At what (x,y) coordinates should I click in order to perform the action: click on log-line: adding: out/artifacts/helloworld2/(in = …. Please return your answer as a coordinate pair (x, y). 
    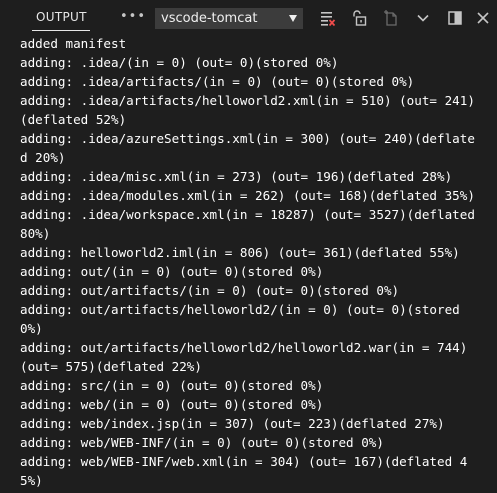
    Looking at the image, I should click on (244, 319).